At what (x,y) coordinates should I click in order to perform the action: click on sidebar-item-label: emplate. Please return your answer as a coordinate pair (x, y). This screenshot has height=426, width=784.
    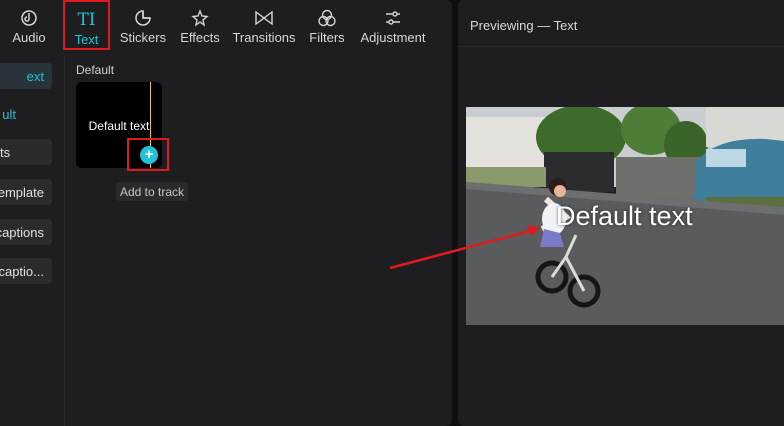
    Looking at the image, I should click on (22, 192).